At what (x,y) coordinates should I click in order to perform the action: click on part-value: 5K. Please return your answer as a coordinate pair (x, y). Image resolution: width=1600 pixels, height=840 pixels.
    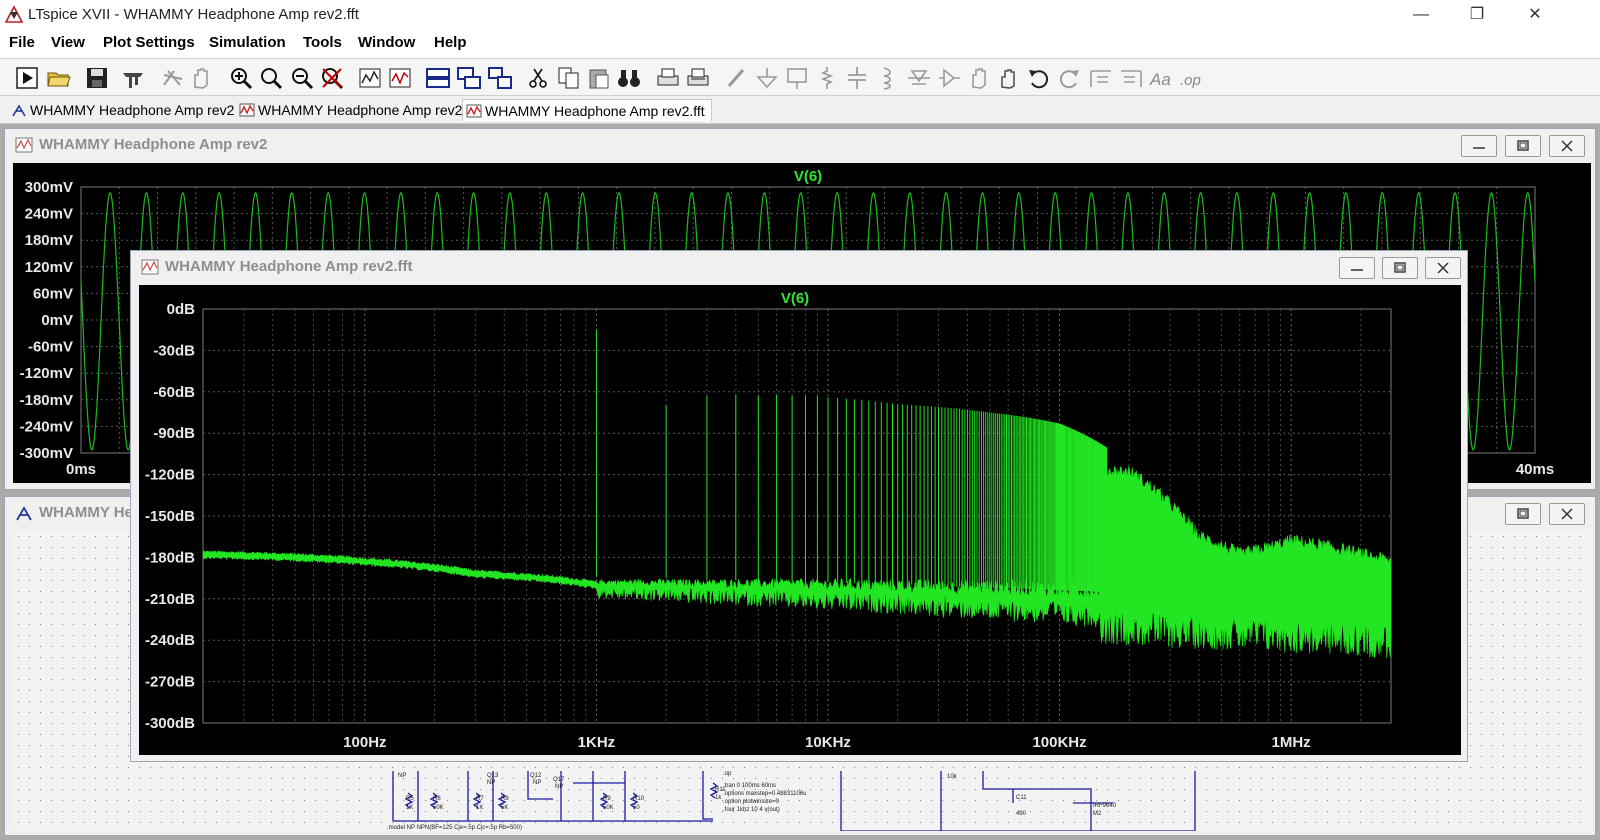
    Looking at the image, I should click on (504, 808).